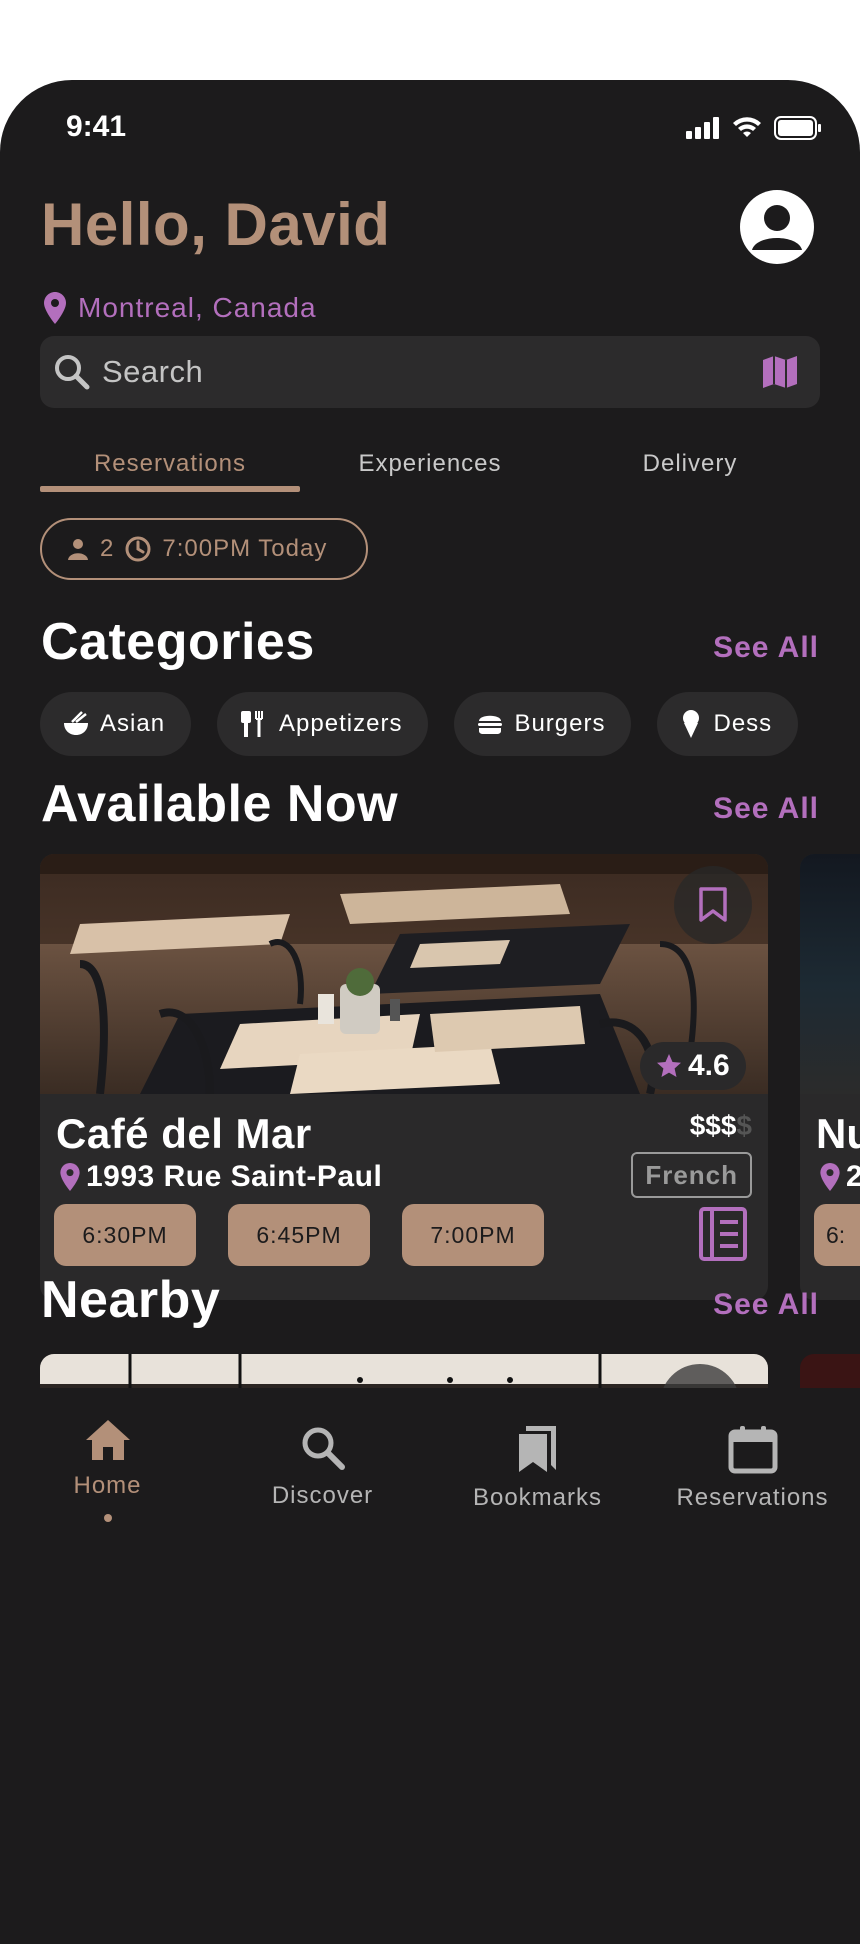  What do you see at coordinates (669, 1065) in the screenshot?
I see `star-icon` at bounding box center [669, 1065].